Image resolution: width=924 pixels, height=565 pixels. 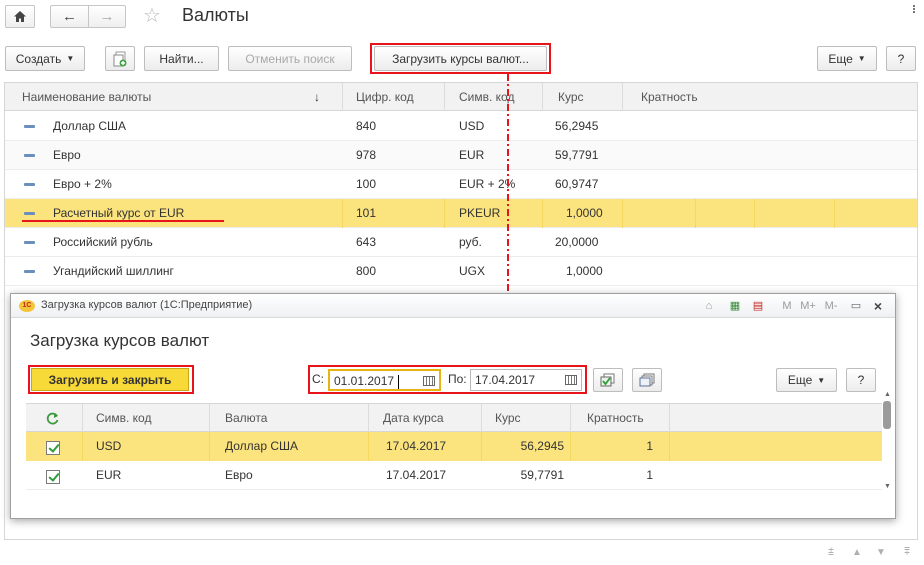 I want to click on cancel-search-button: Отменить поиск, so click(x=290, y=58).